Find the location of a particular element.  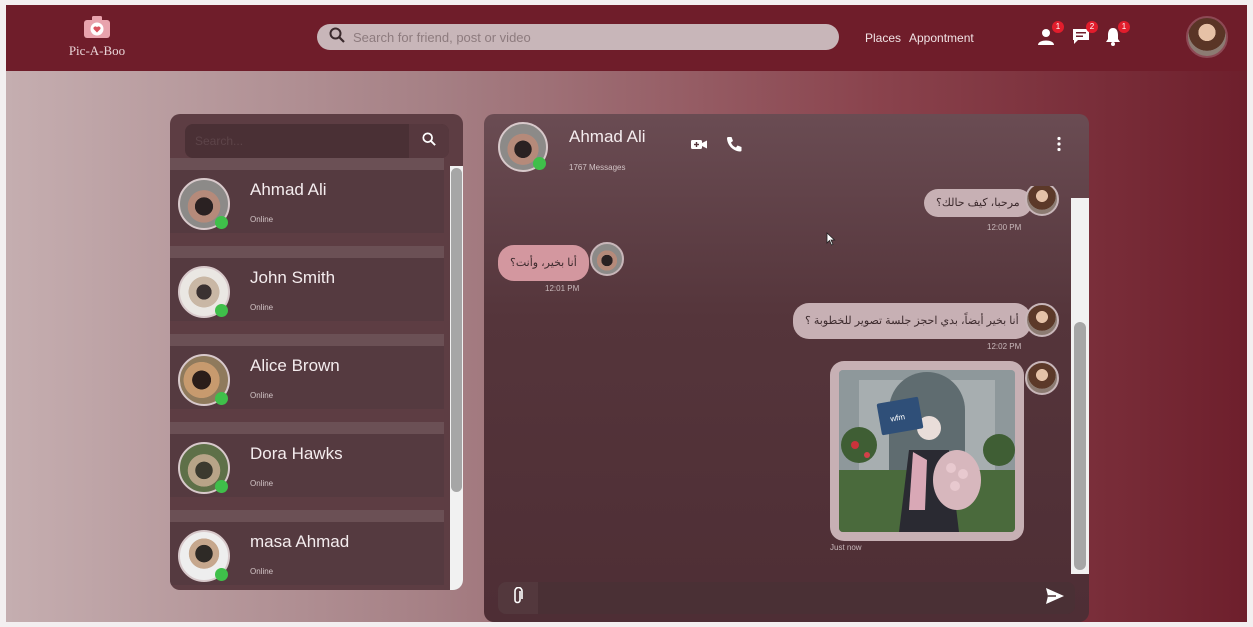

friend-requests-badge: 1 is located at coordinates (1058, 27).